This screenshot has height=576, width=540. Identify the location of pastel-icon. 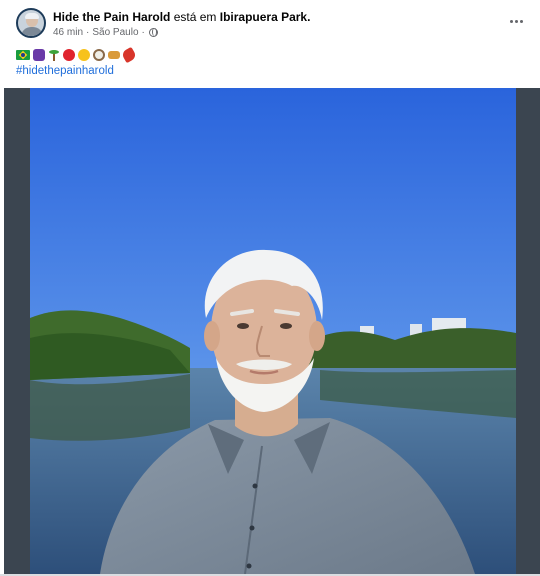
(114, 55).